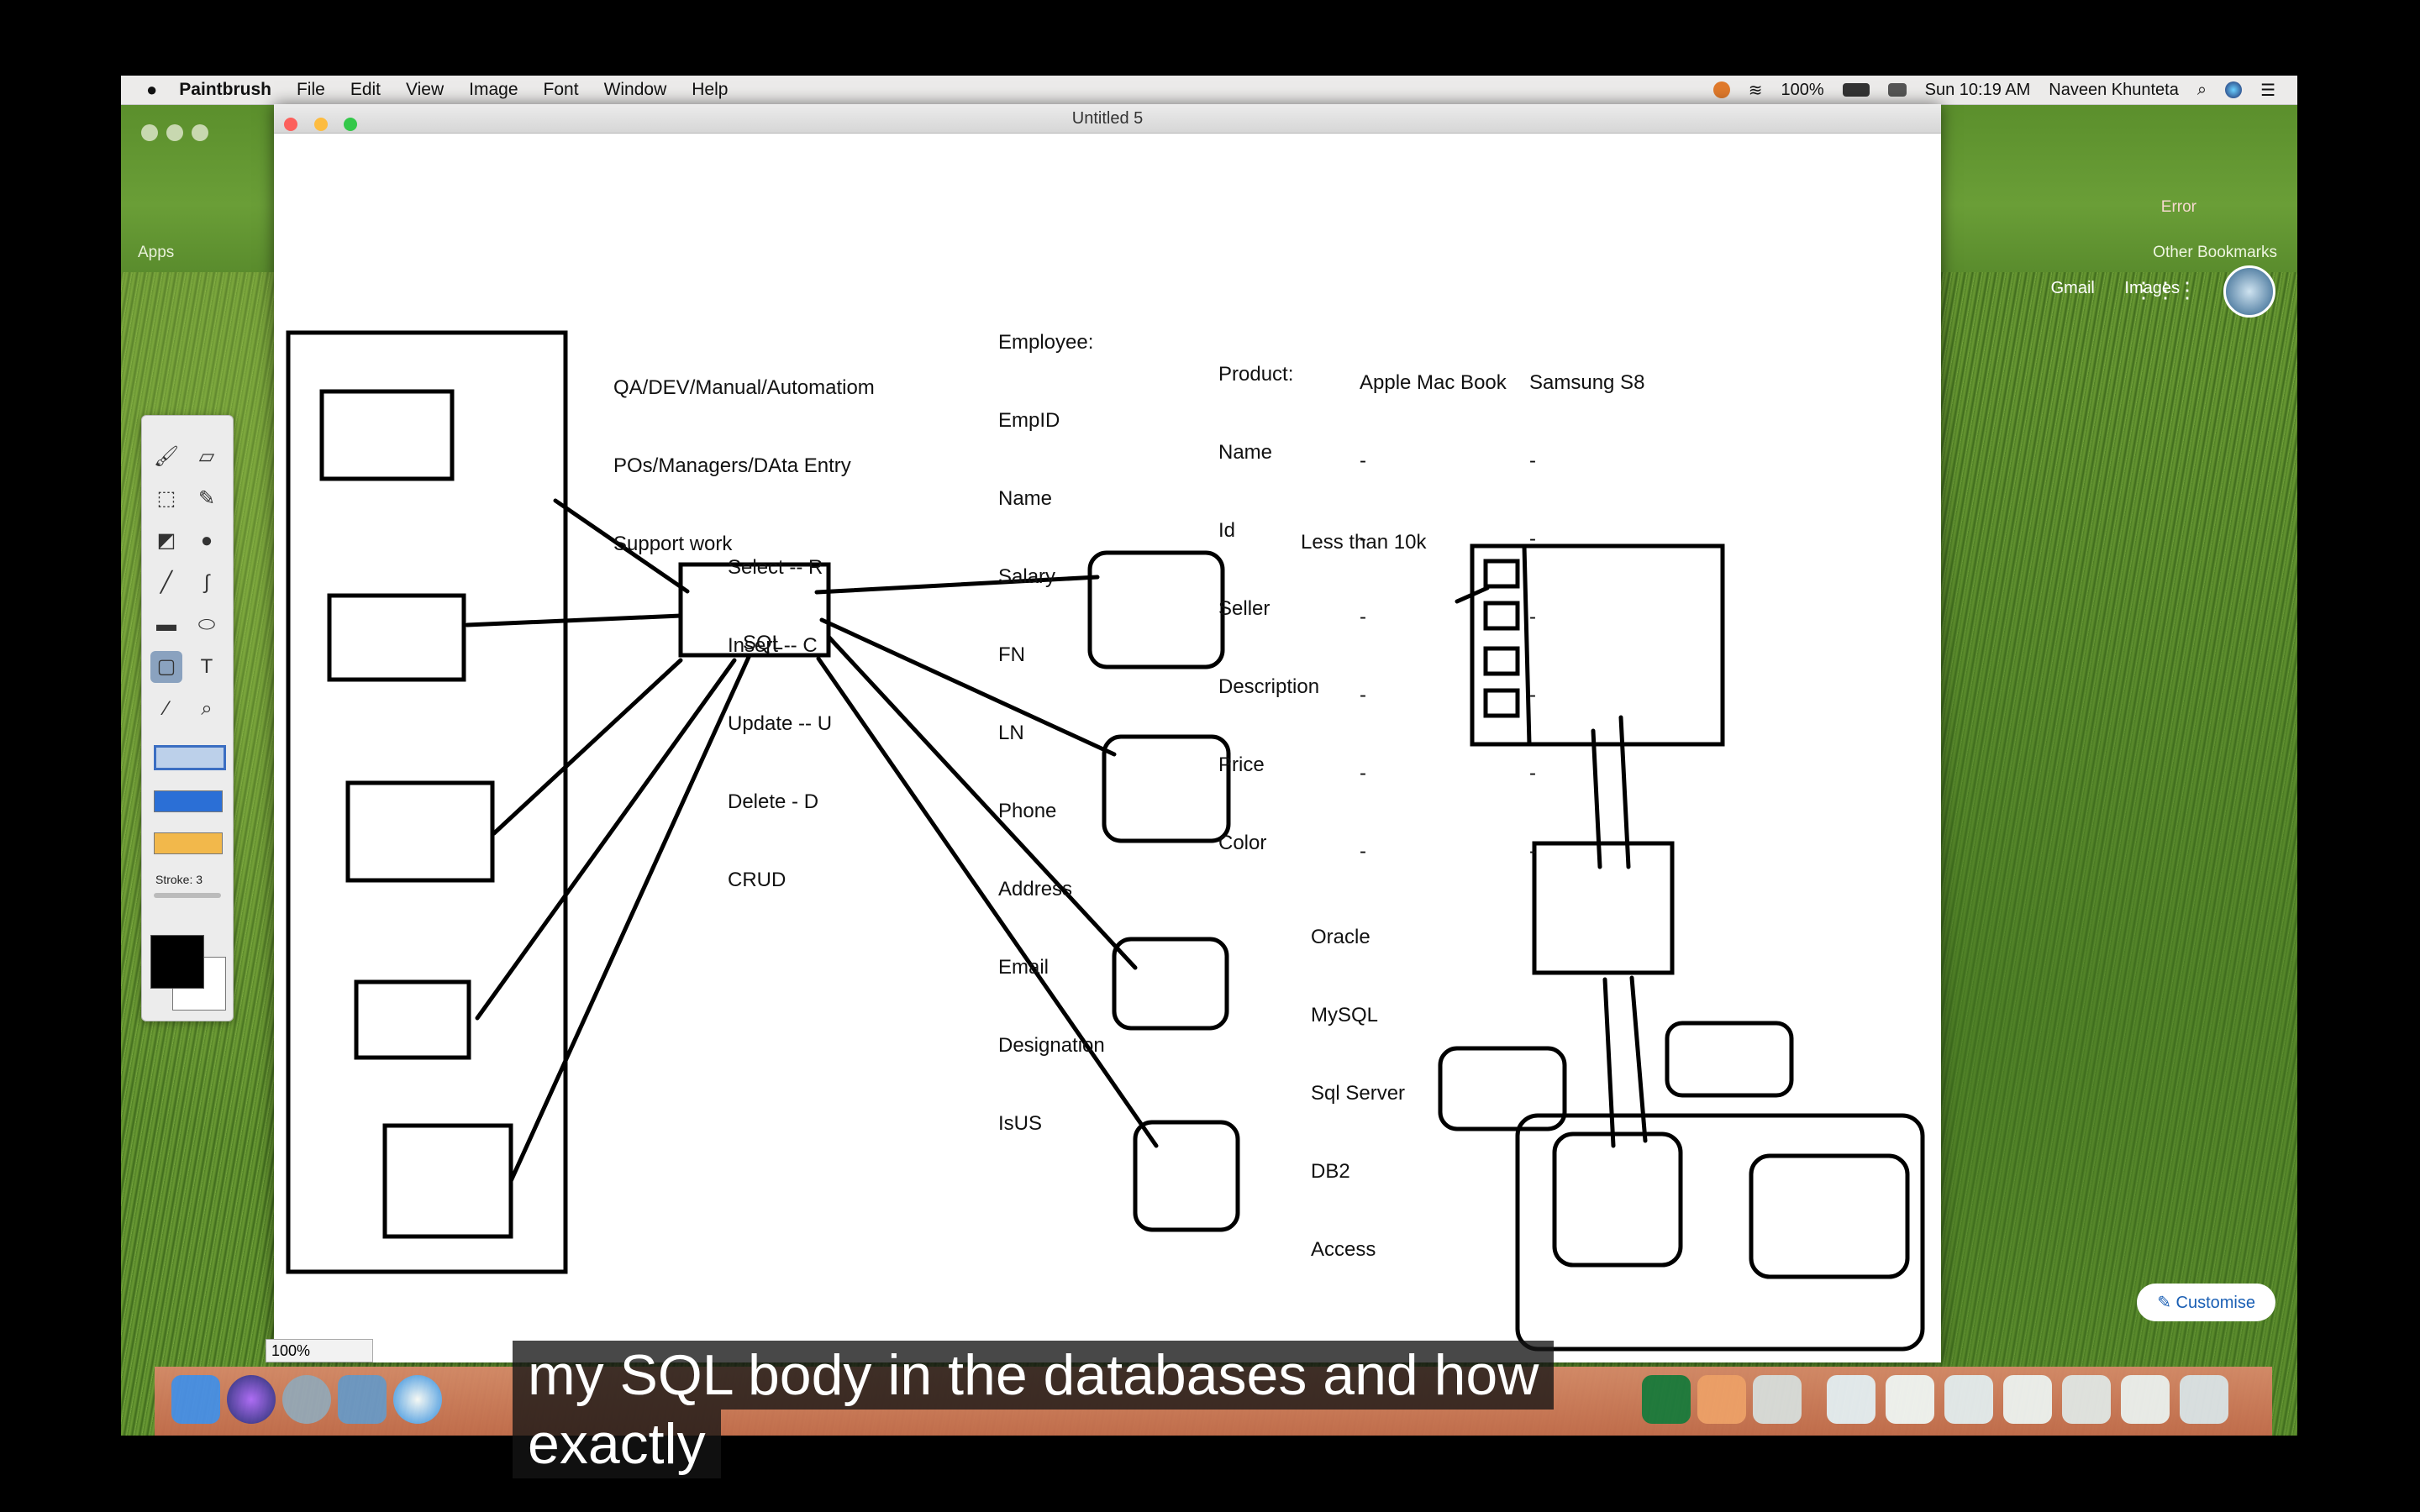 This screenshot has height=1512, width=2420. I want to click on employee-line: Salary, so click(1027, 576).